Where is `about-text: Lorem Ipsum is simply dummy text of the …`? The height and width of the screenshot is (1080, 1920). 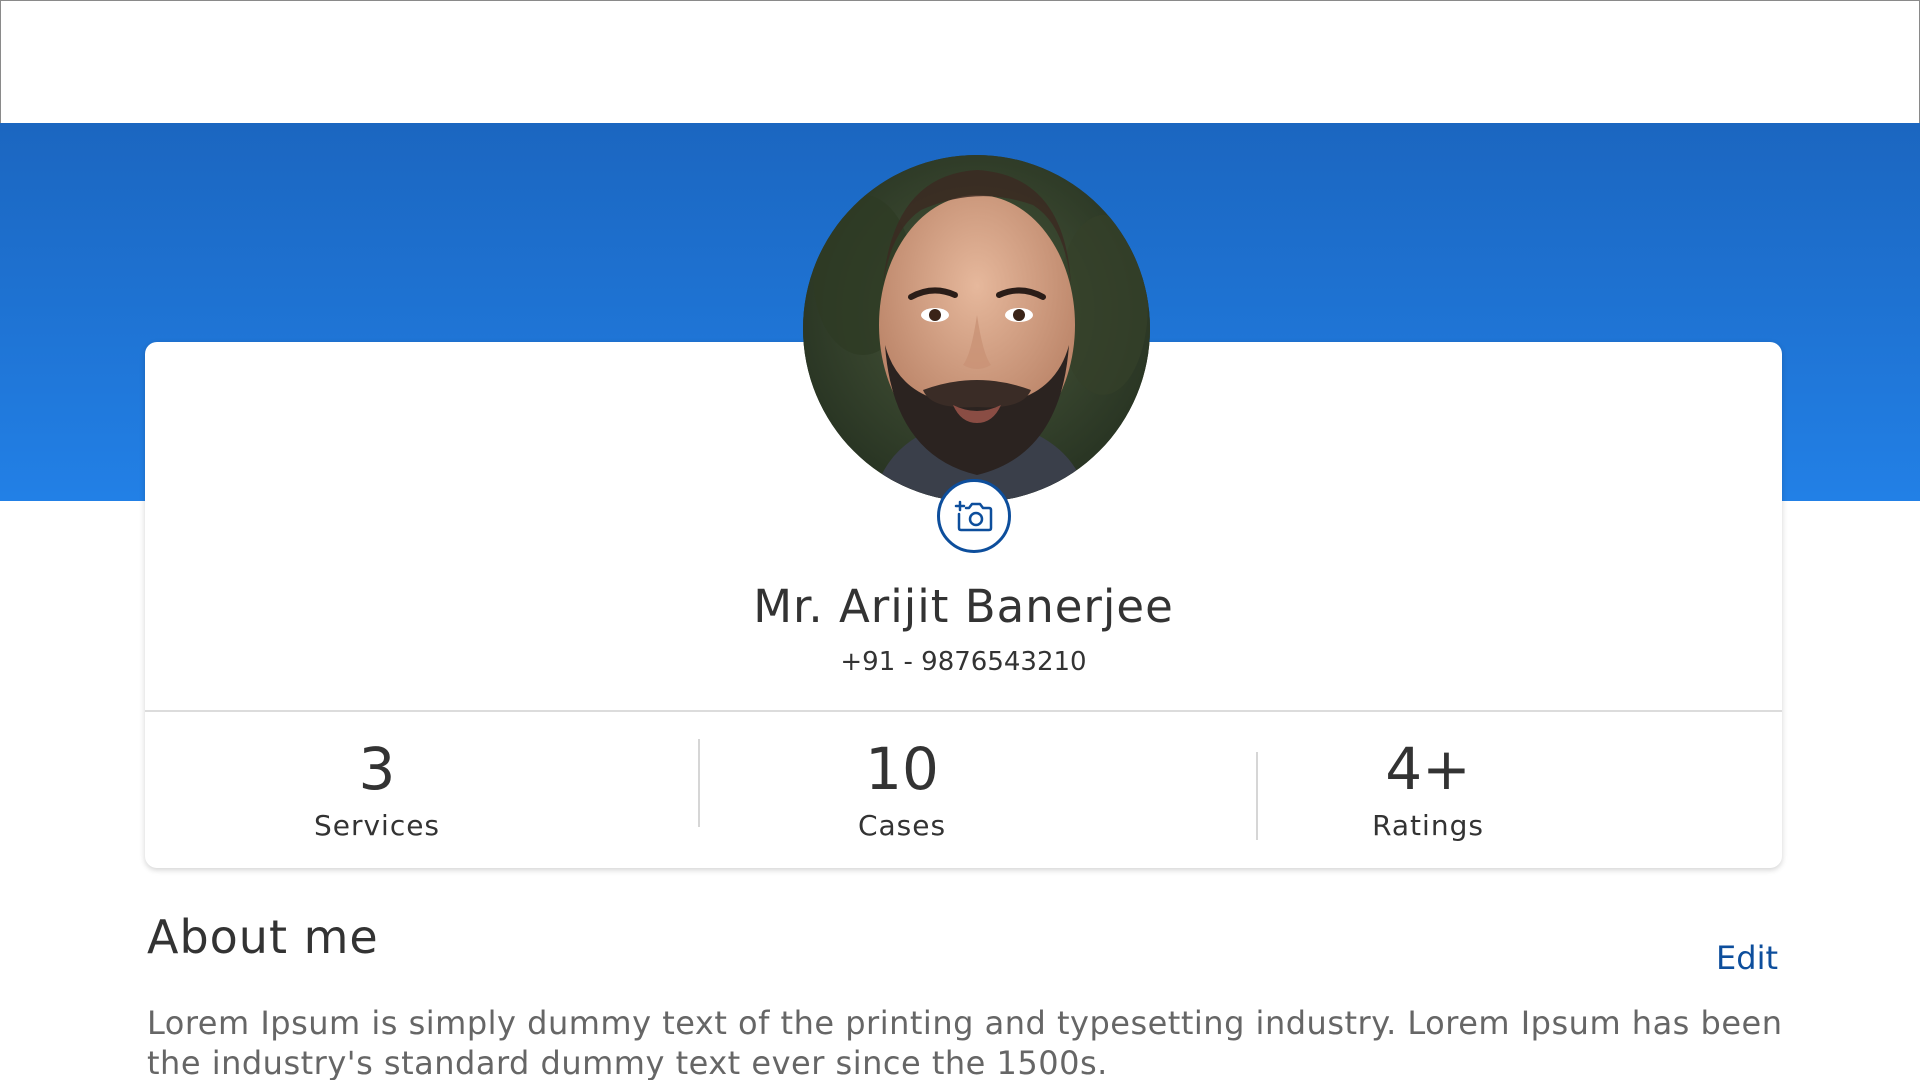
about-text: Lorem Ipsum is simply dummy text of the … is located at coordinates (965, 1042).